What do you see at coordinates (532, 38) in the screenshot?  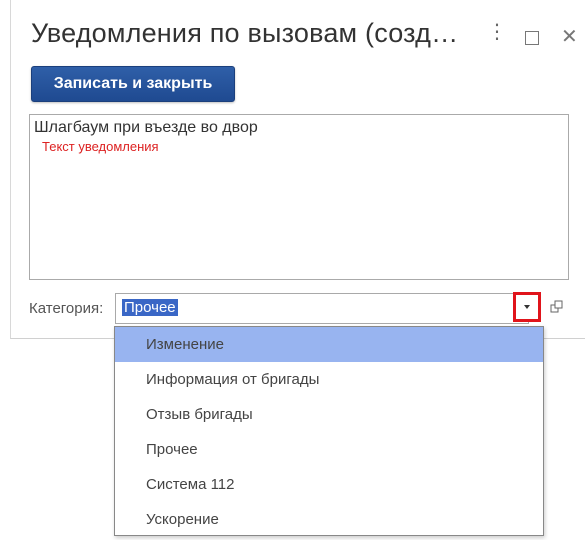 I see `maximize-icon` at bounding box center [532, 38].